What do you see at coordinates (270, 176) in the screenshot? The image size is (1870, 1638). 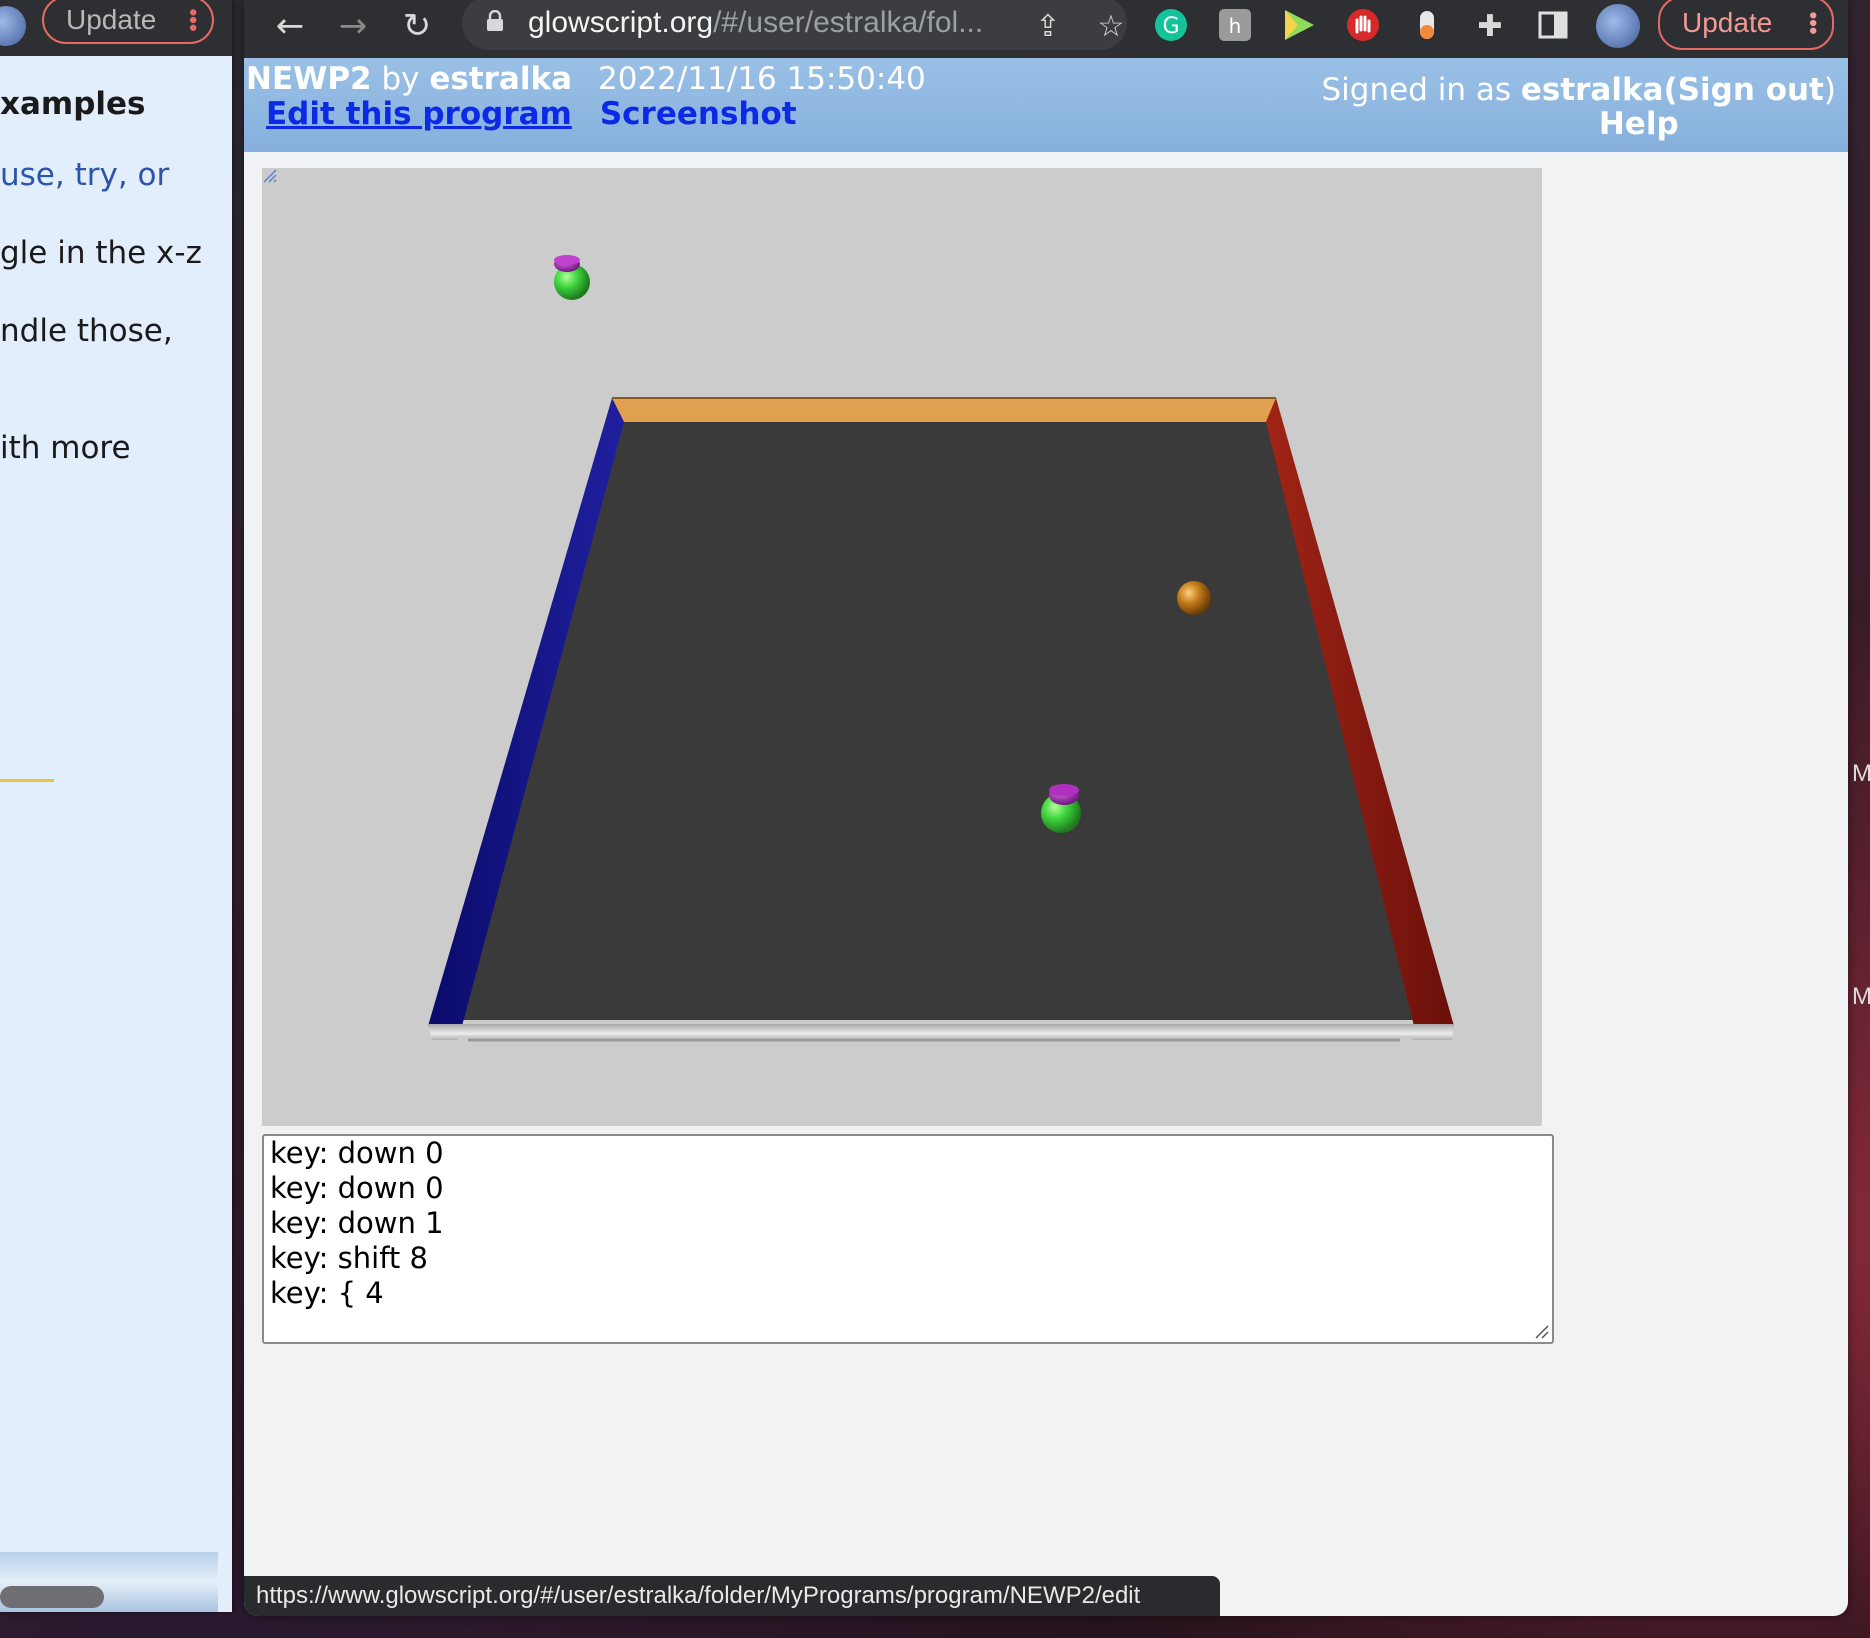 I see `canvas-resize-handle-icon` at bounding box center [270, 176].